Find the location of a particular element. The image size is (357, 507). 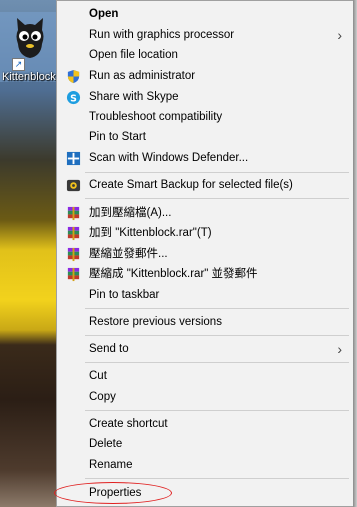

menu-item-label: Troubleshoot compatibility is located at coordinates (156, 117).